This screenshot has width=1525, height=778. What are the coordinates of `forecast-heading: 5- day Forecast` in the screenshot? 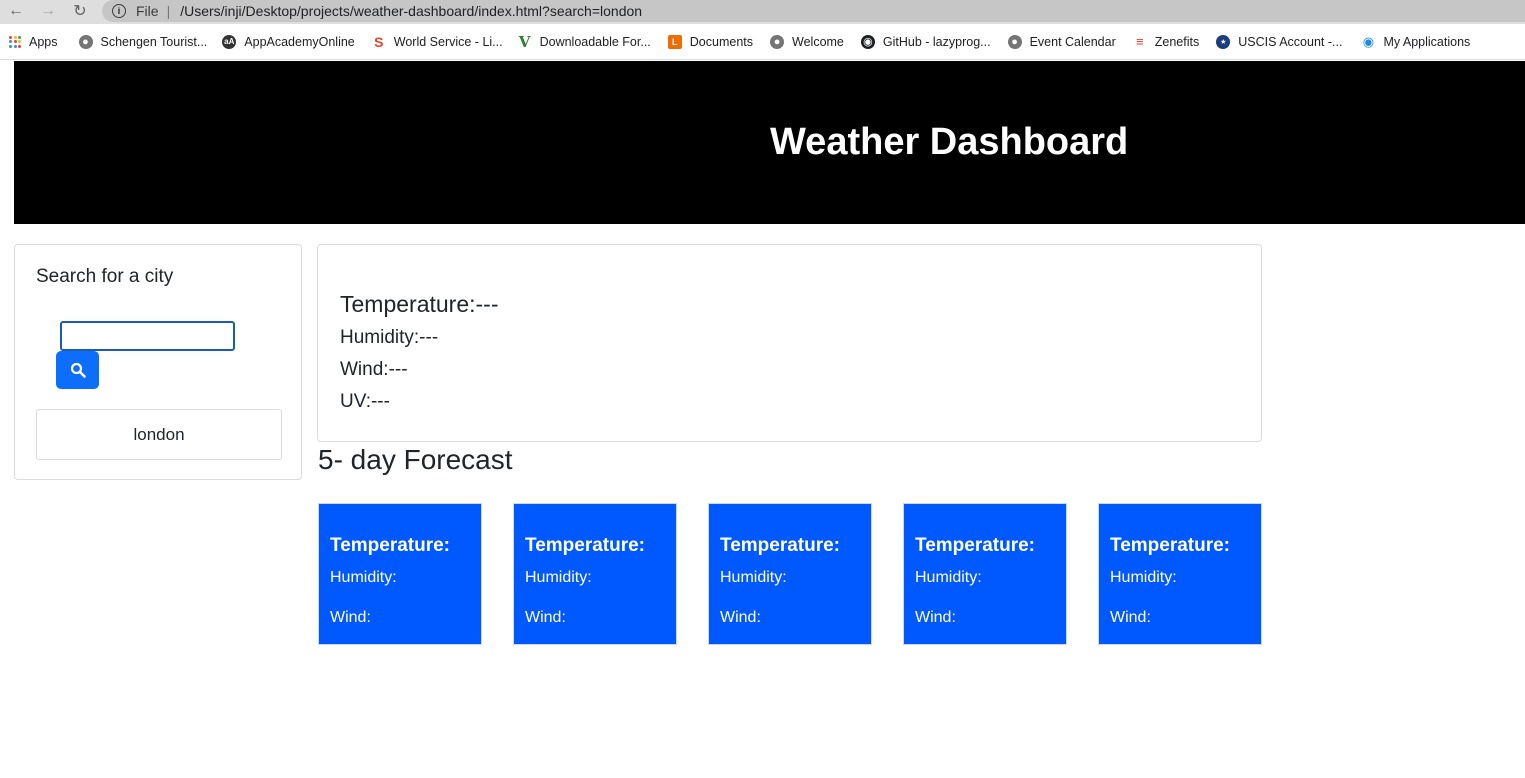 It's located at (415, 459).